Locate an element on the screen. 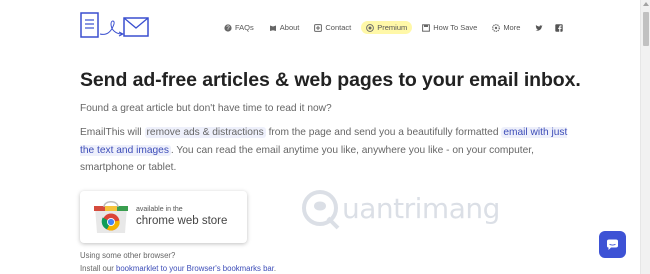 The image size is (650, 274). nav-contact: Contact is located at coordinates (332, 27).